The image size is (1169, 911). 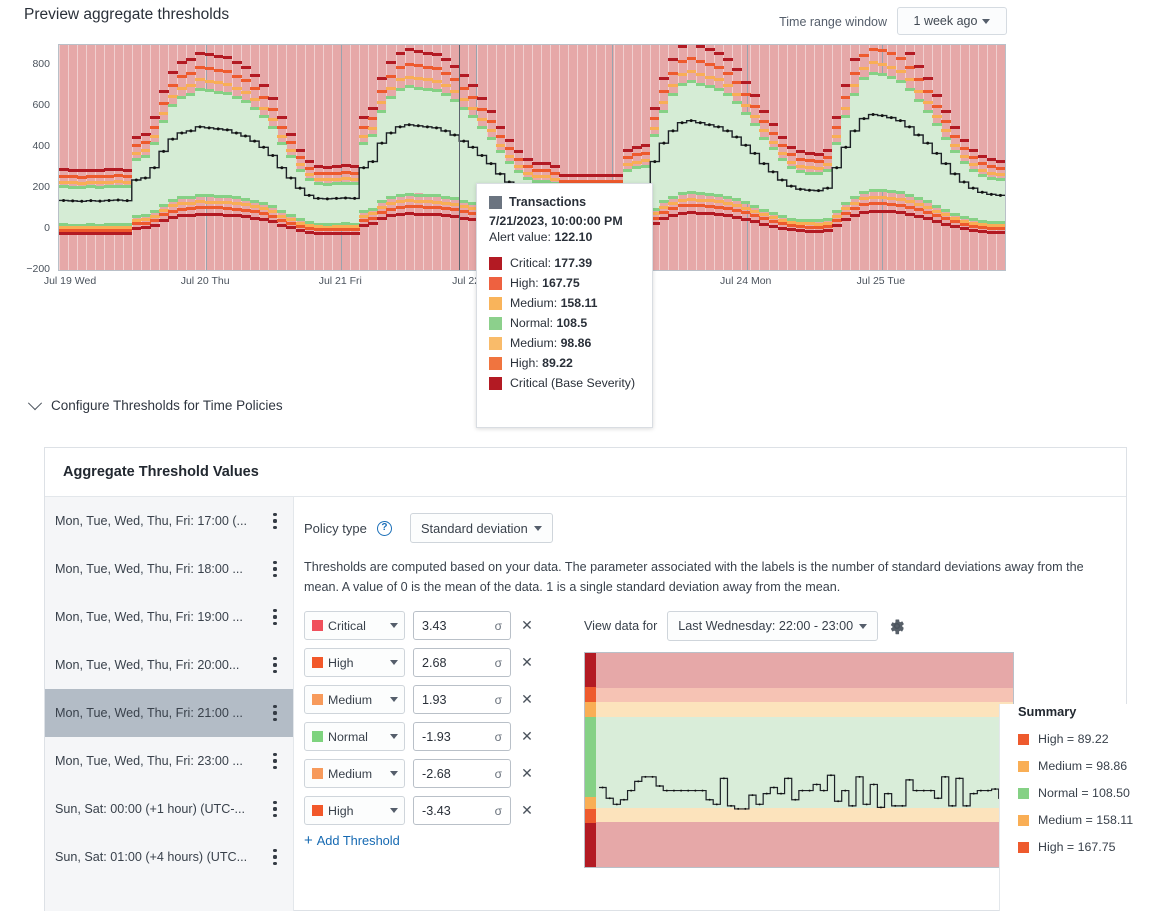 What do you see at coordinates (348, 736) in the screenshot?
I see `severity-label: Normal` at bounding box center [348, 736].